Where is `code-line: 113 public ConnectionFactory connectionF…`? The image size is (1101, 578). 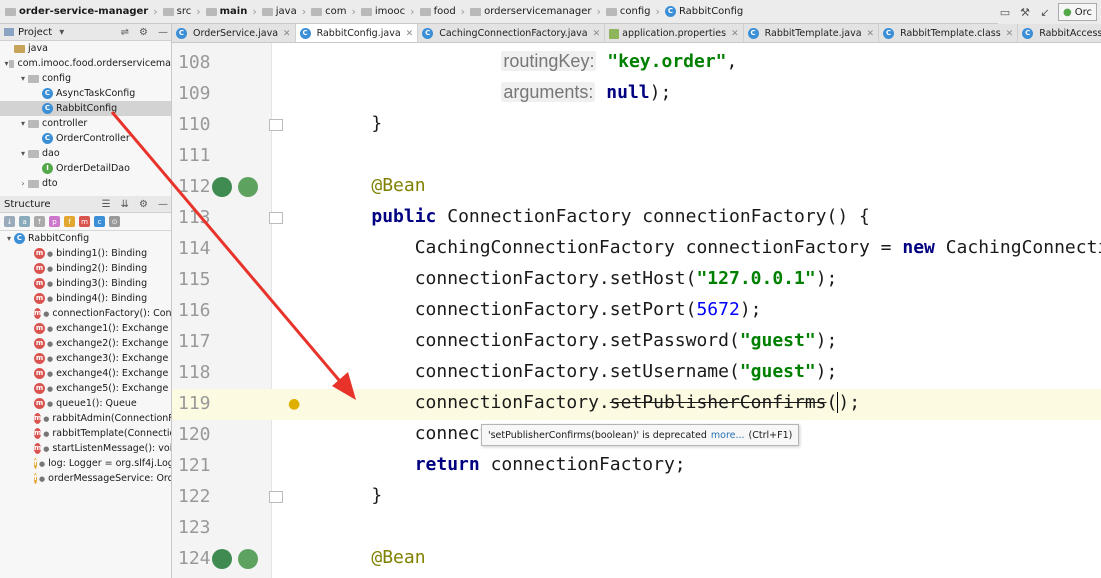 code-line: 113 public ConnectionFactory connectionF… is located at coordinates (636, 218).